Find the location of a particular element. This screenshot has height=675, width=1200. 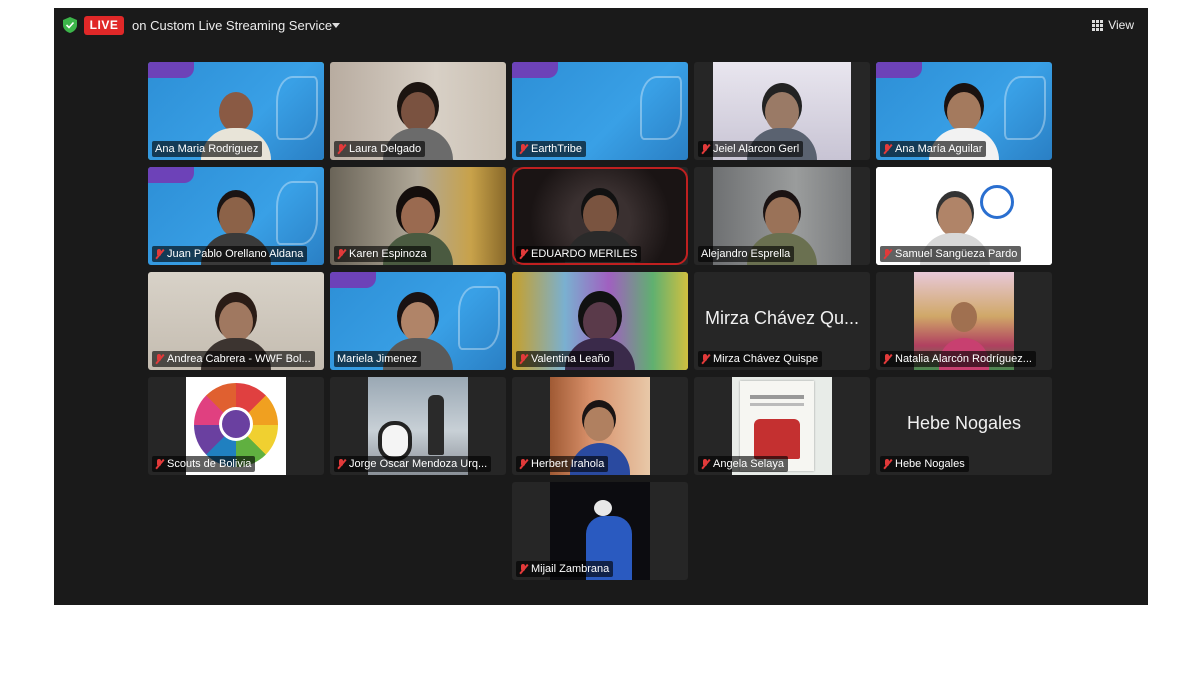

participant-name-label: Juan Pablo Orellano Aldana is located at coordinates (230, 254).